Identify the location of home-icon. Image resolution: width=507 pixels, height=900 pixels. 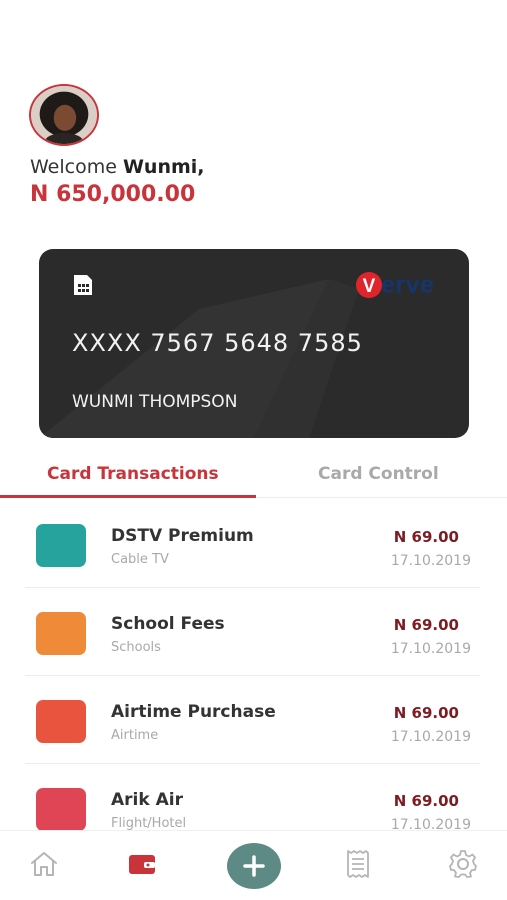
(44, 864).